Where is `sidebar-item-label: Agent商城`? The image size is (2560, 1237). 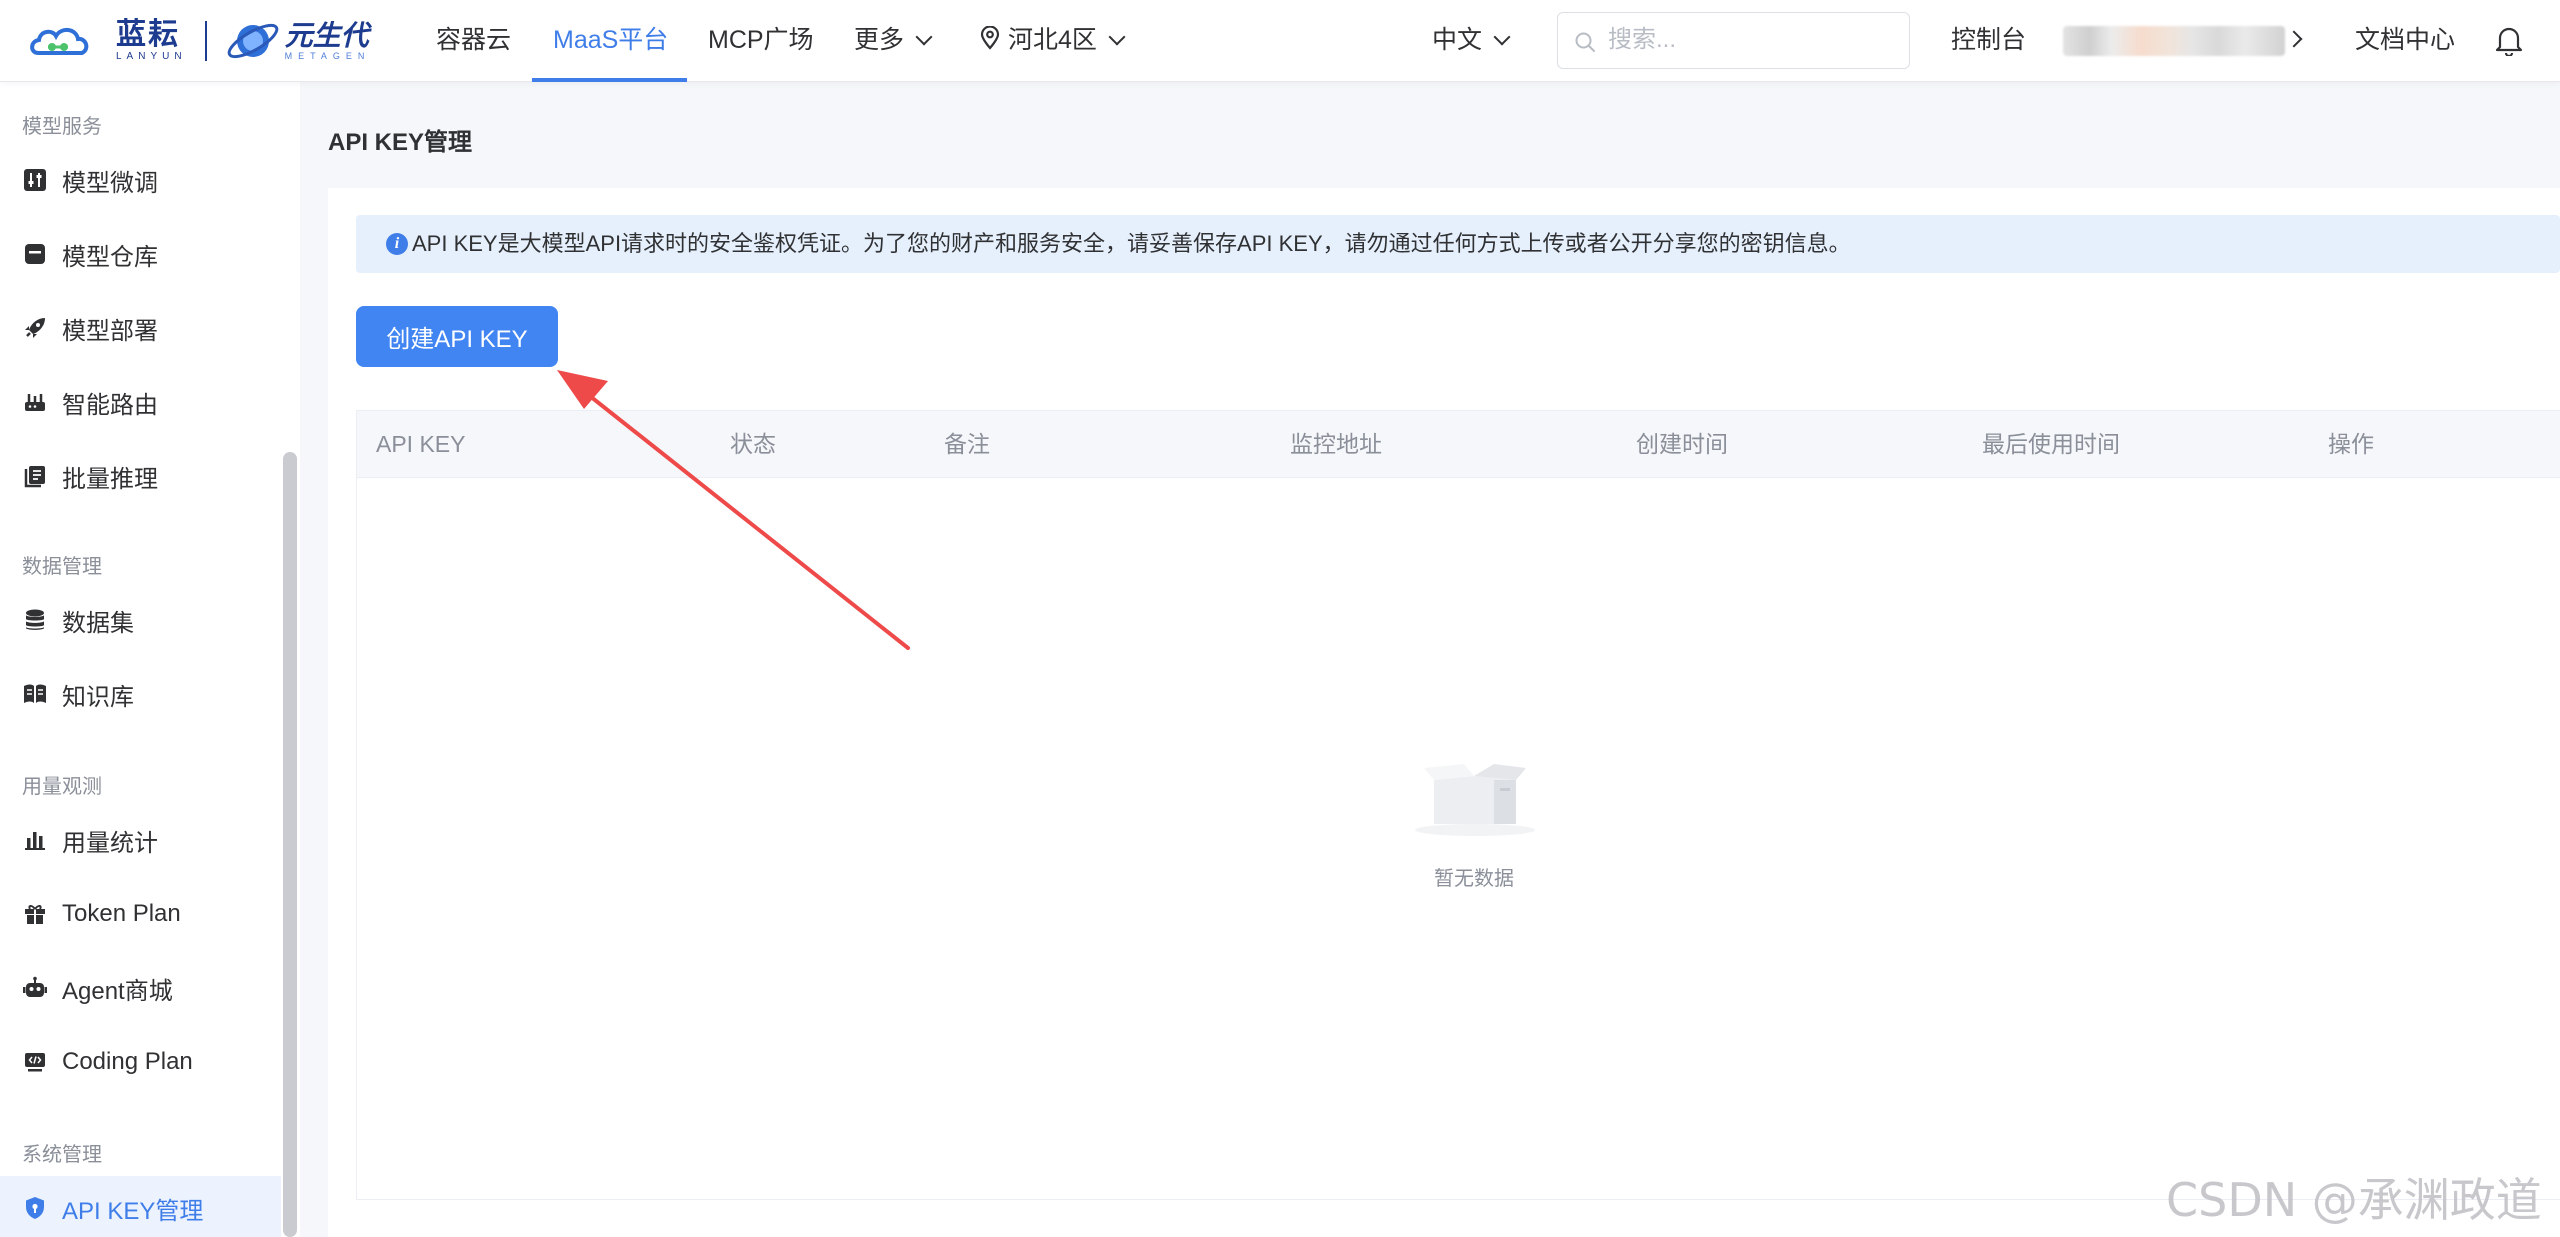 sidebar-item-label: Agent商城 is located at coordinates (117, 991).